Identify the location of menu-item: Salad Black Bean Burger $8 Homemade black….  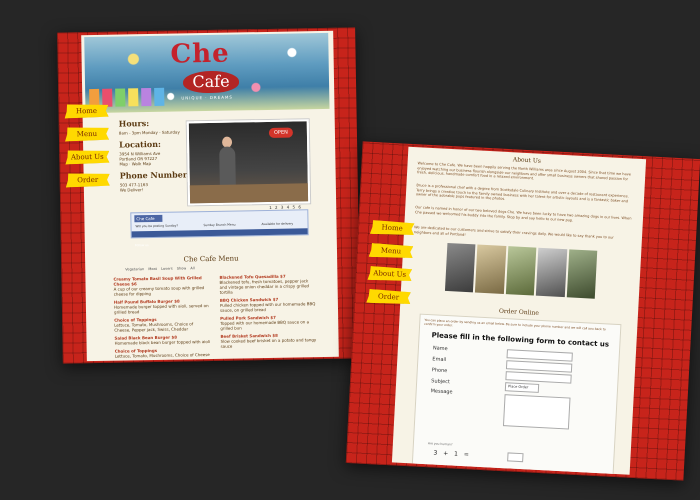
(162, 340).